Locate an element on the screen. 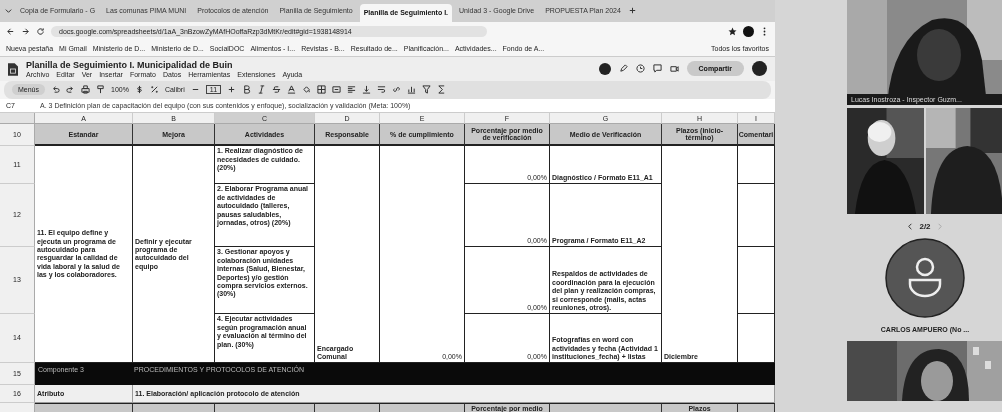 The image size is (1002, 412). currency-icon is located at coordinates (139, 90).